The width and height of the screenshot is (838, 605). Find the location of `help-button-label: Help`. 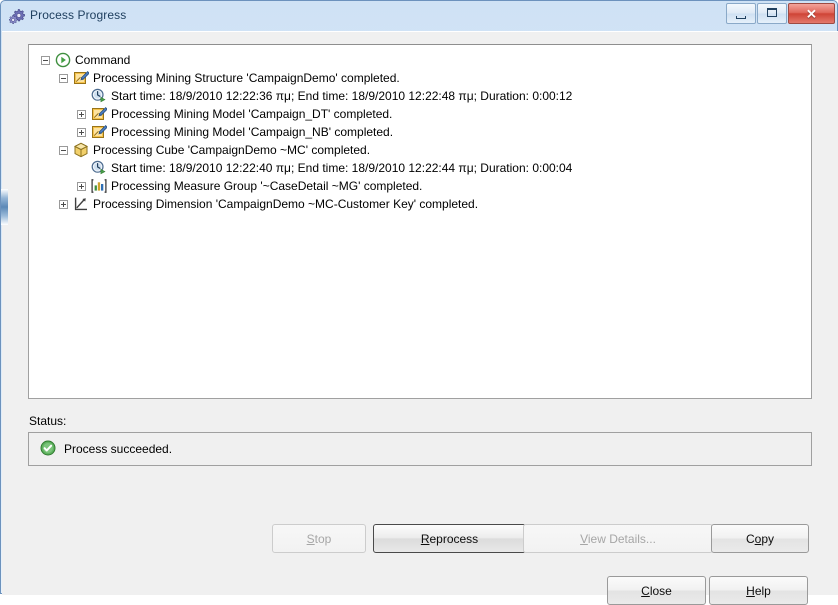

help-button-label: Help is located at coordinates (758, 590).